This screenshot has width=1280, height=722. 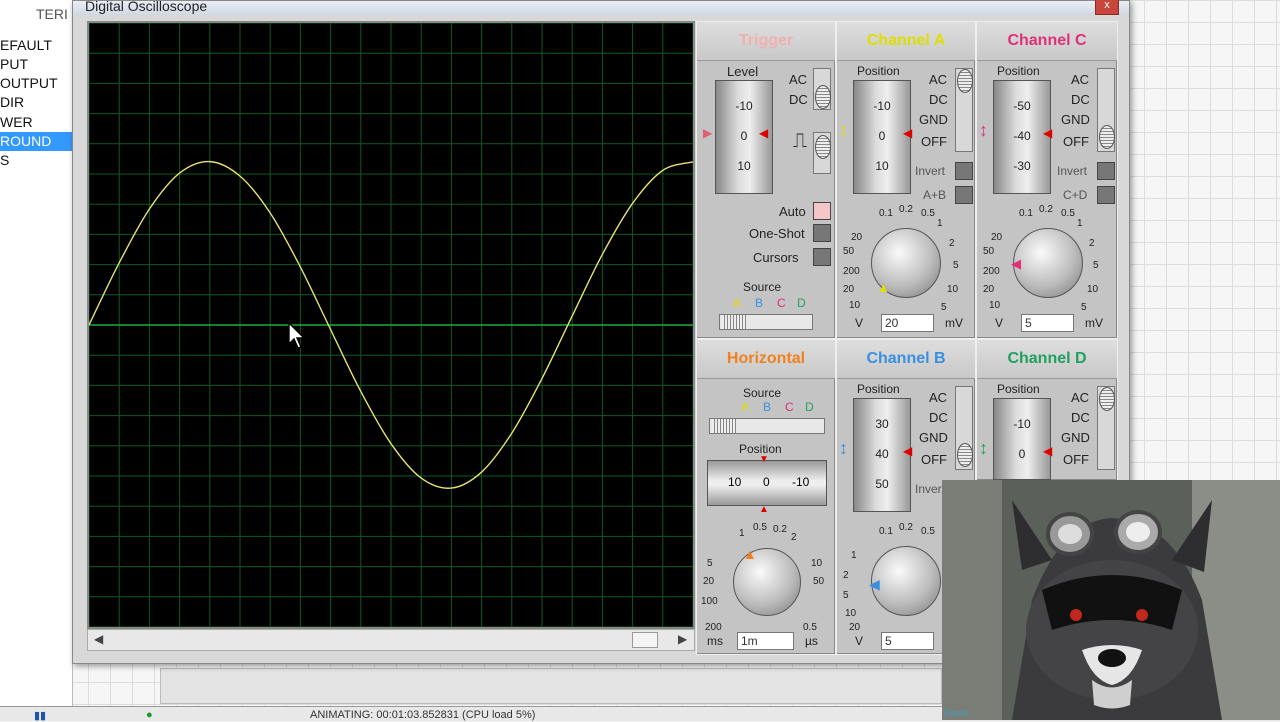 I want to click on channel-a-offset-icon: ↕, so click(x=843, y=130).